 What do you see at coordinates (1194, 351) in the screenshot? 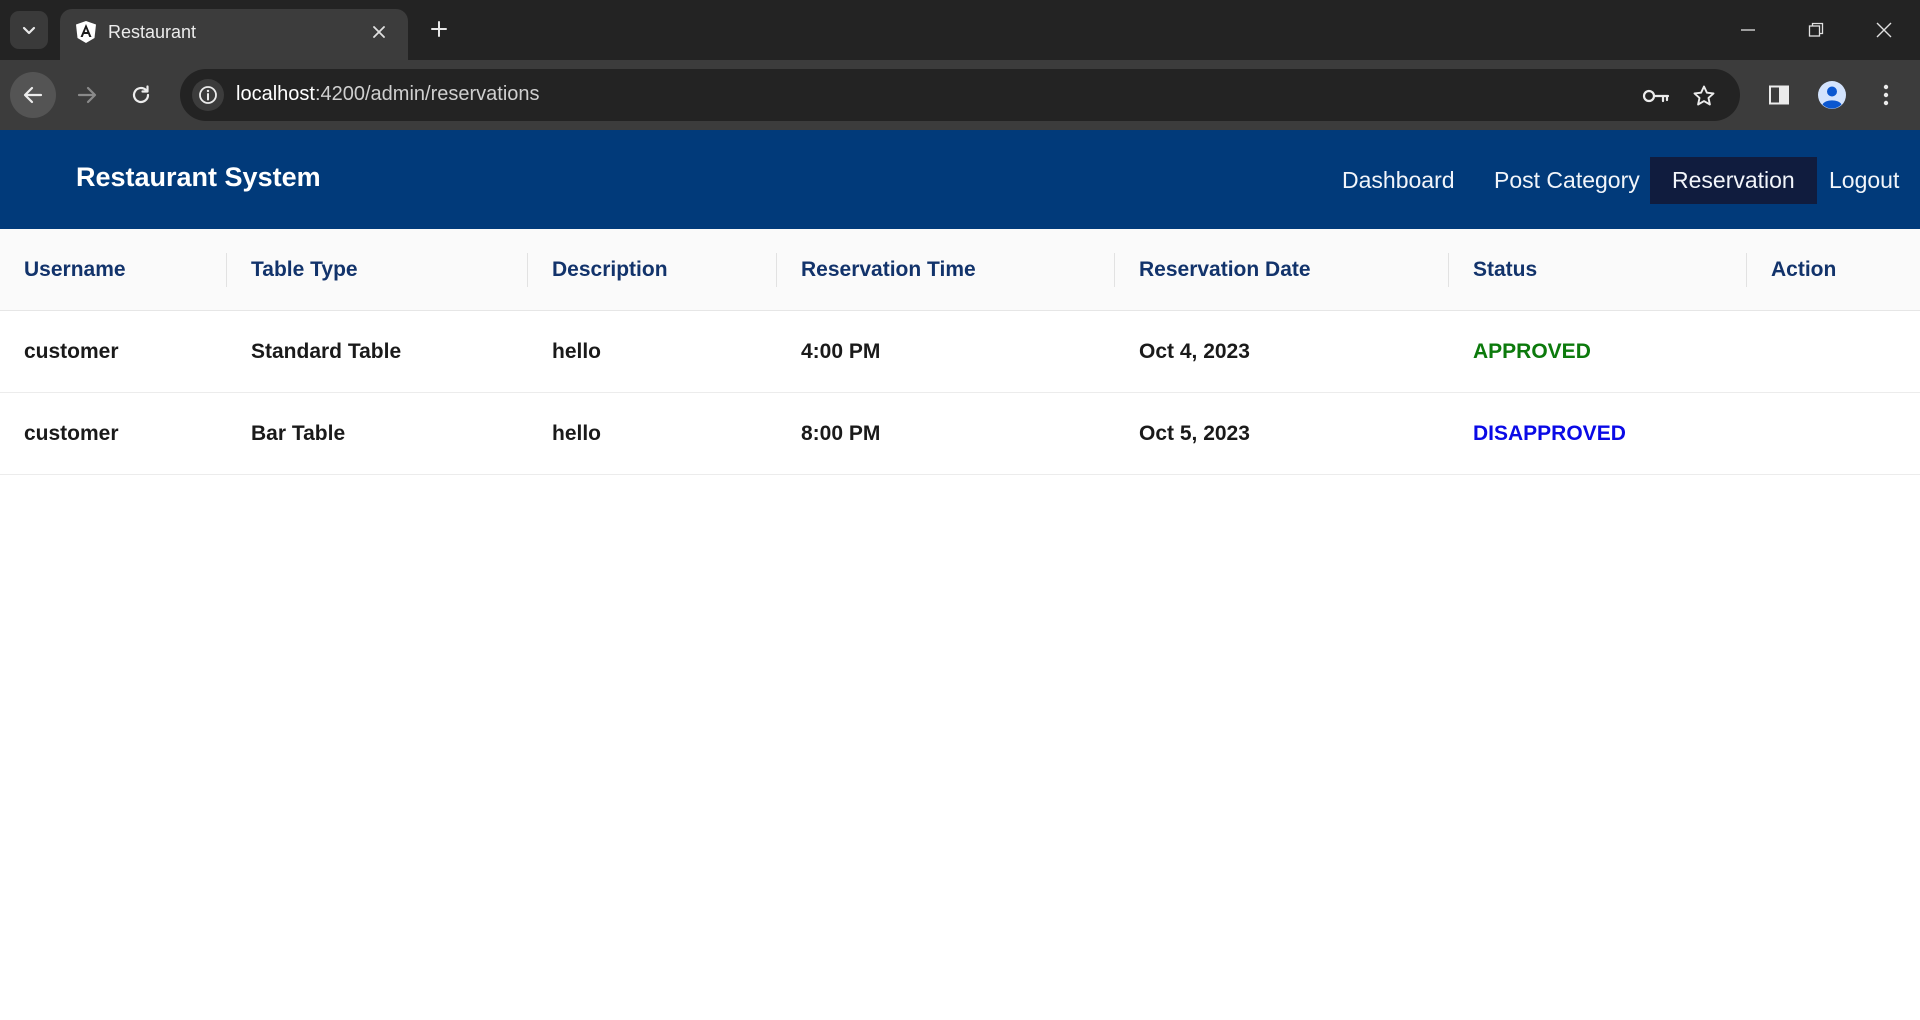
I see `cell-reservation-date: Oct 4, 2023` at bounding box center [1194, 351].